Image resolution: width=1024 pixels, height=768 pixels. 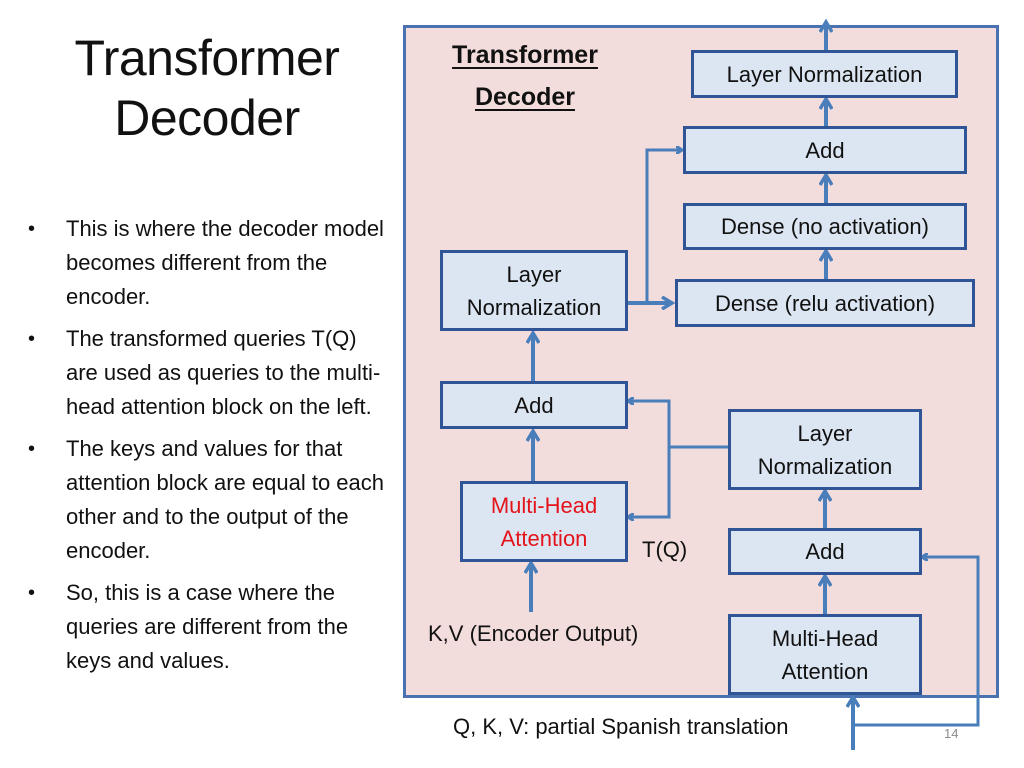 I want to click on cross-attention-box: Multi-Head Attention, so click(x=544, y=521).